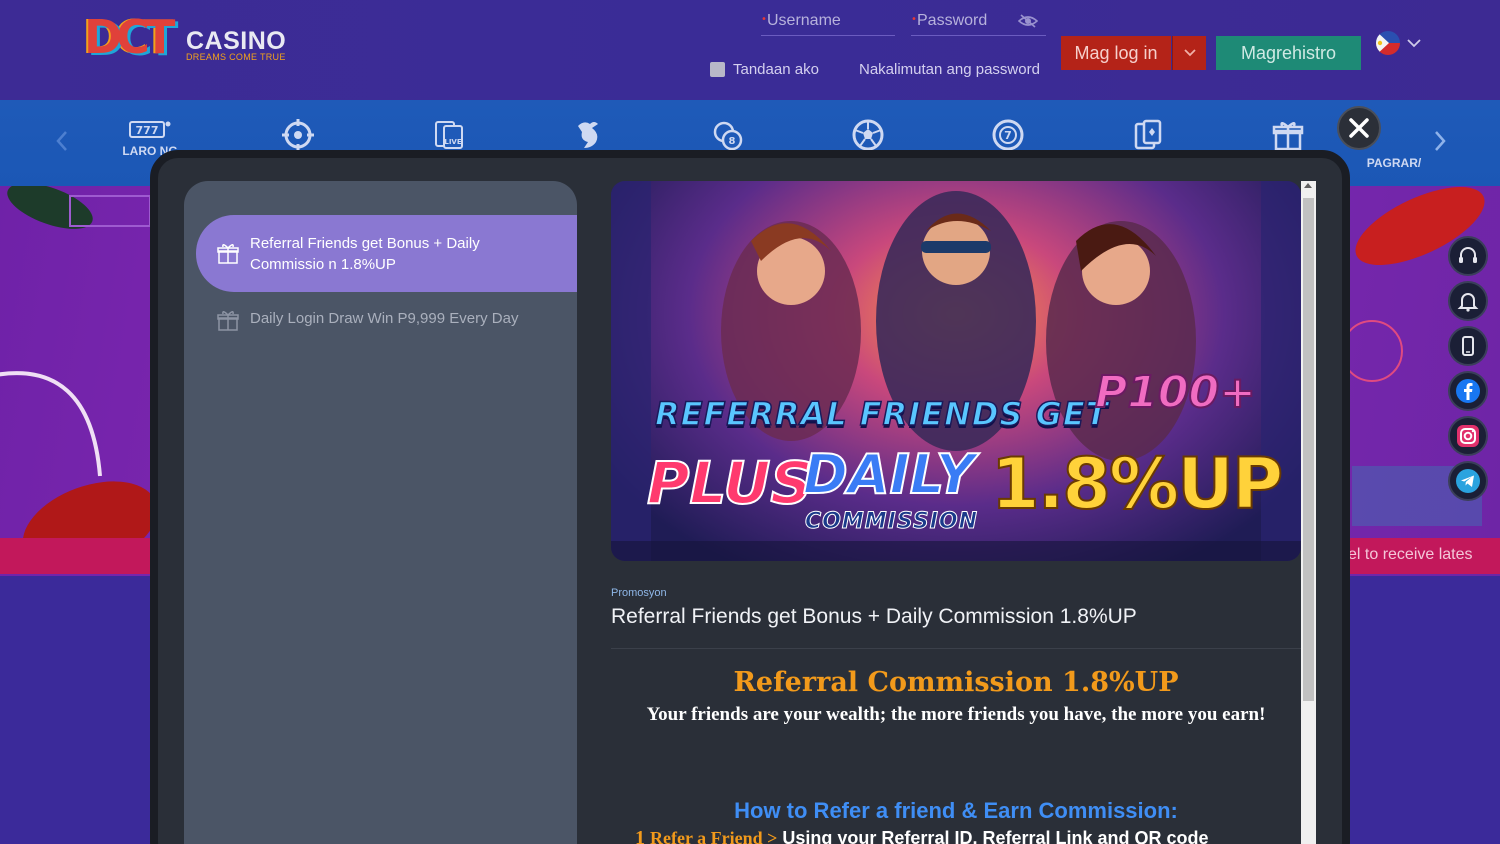  Describe the element at coordinates (949, 69) in the screenshot. I see `forgot-password-link: Nakalimutan ang password` at that location.